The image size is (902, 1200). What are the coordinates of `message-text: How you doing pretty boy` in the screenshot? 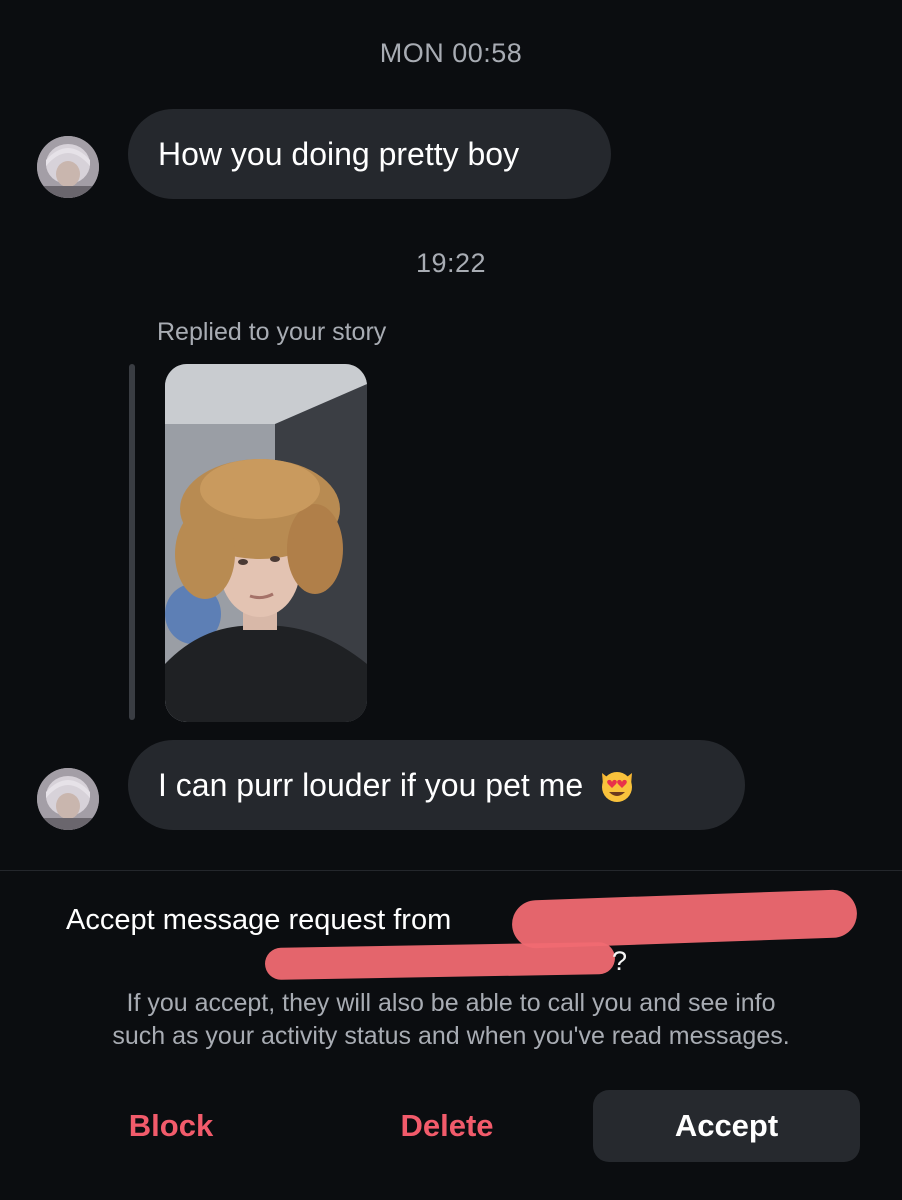 It's located at (339, 153).